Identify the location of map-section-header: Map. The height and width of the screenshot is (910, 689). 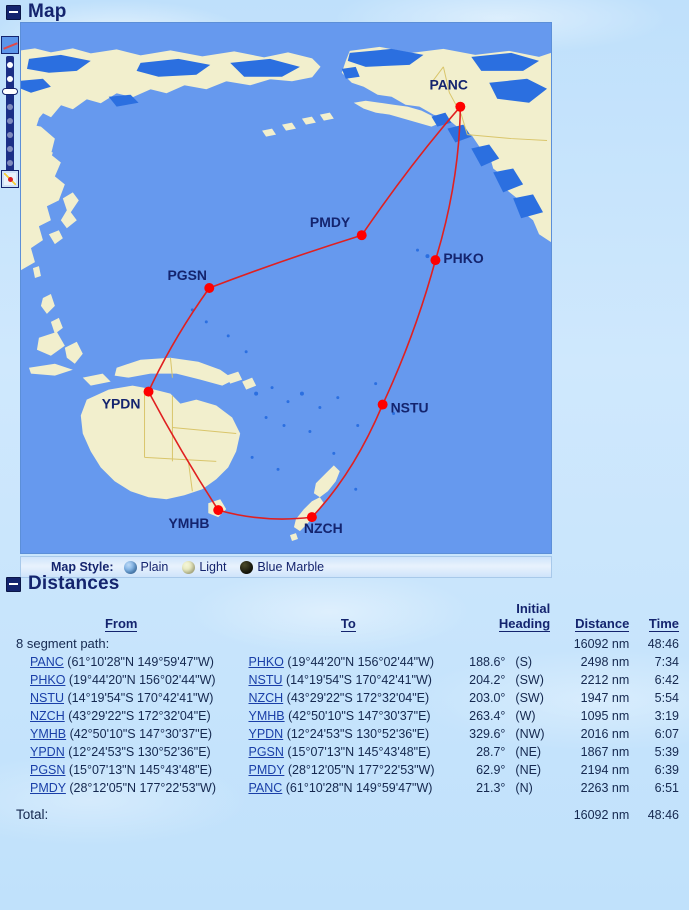
(344, 12).